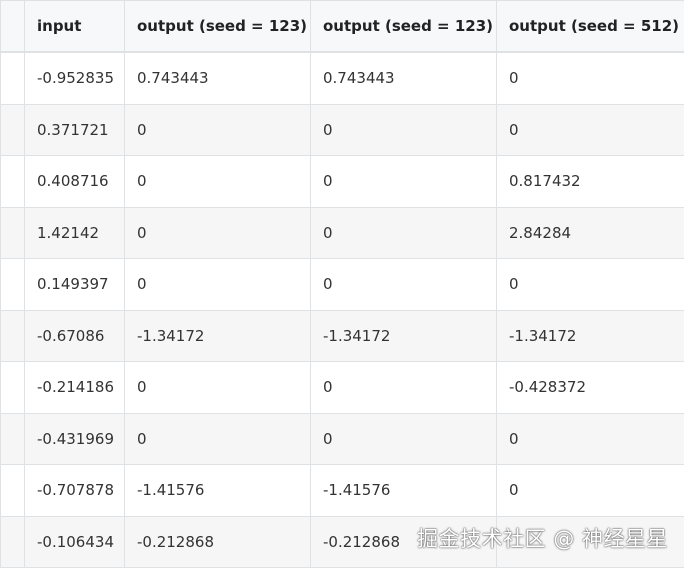  What do you see at coordinates (542, 538) in the screenshot?
I see `watermark: 掘金技术社区 @ 神经星星` at bounding box center [542, 538].